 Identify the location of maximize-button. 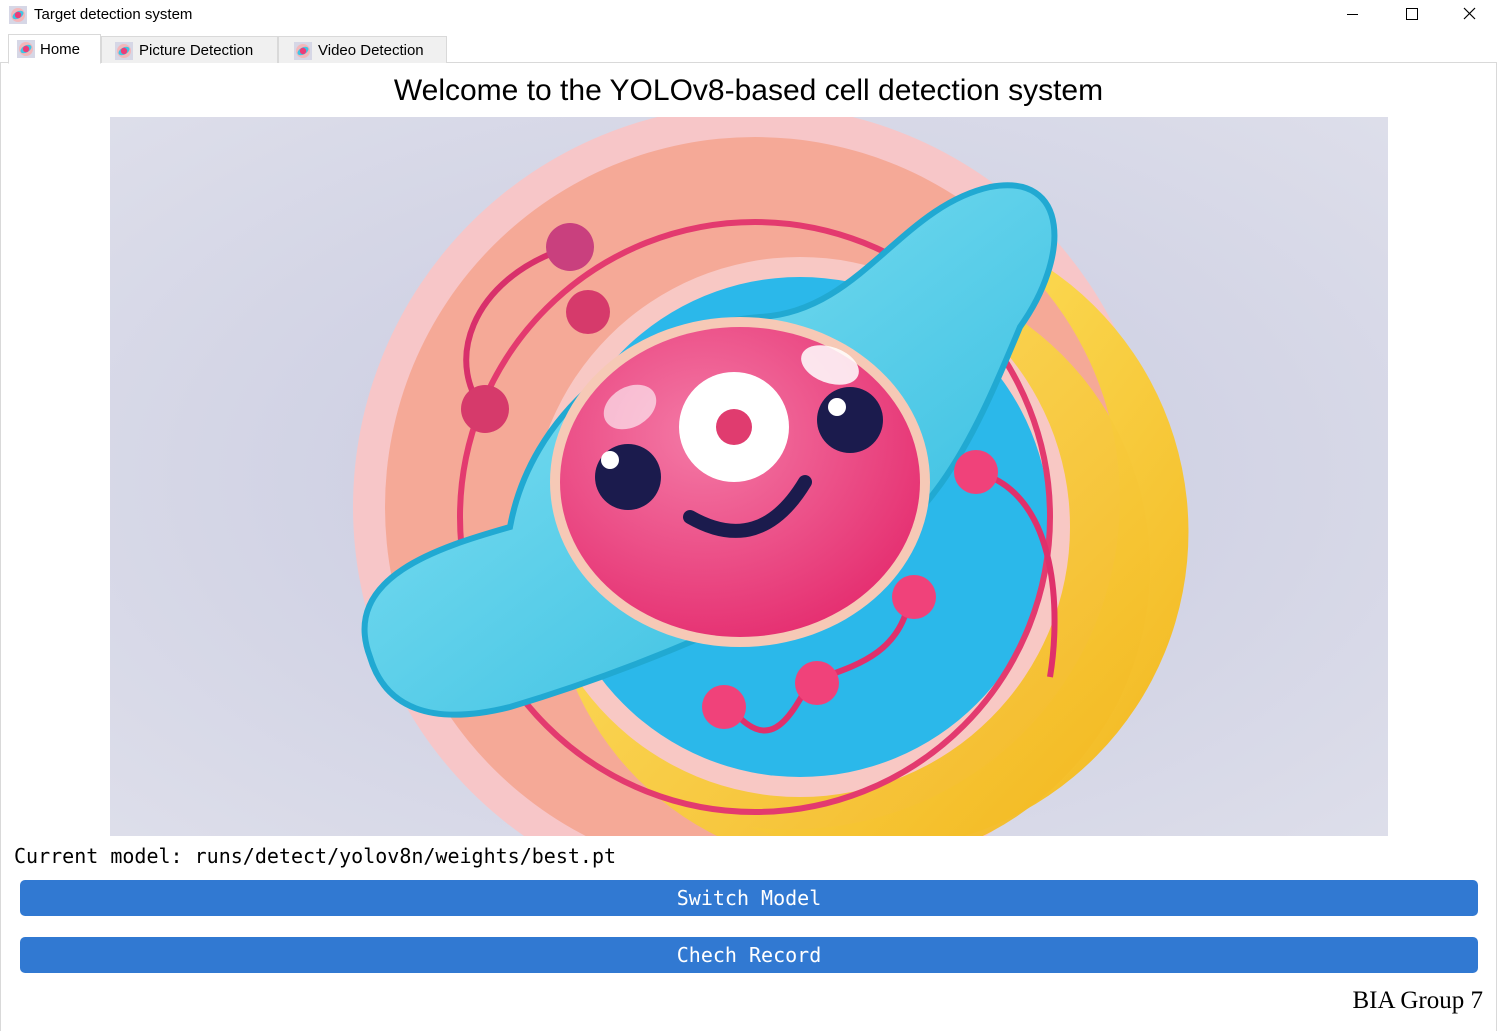
(1411, 15).